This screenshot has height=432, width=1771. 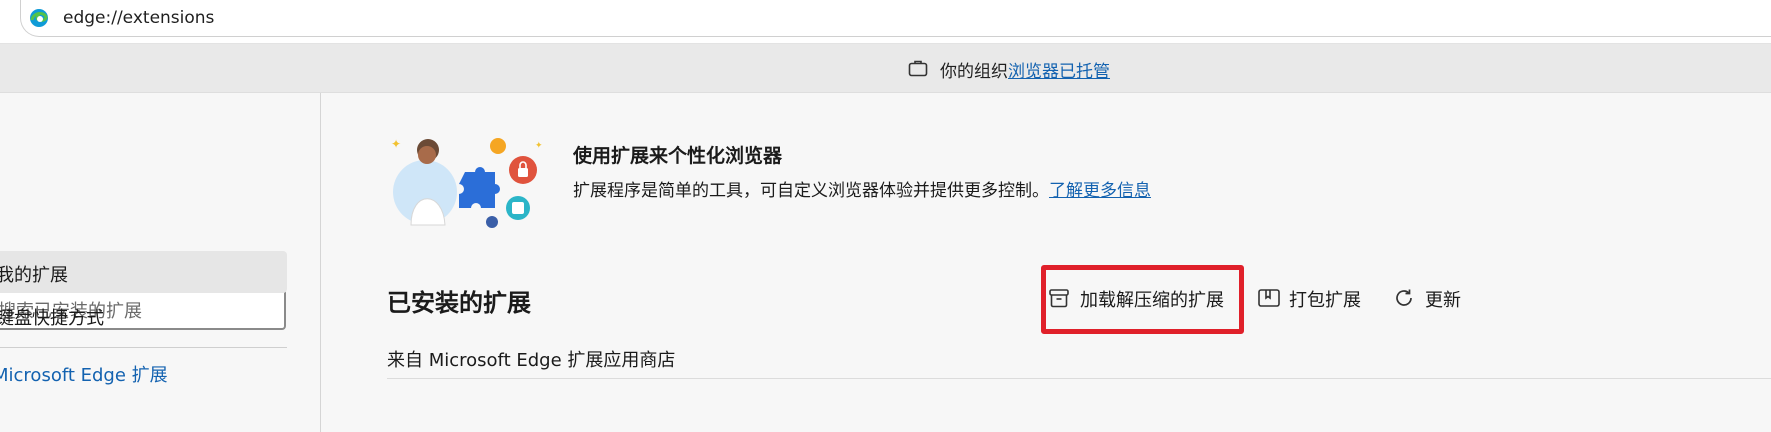 I want to click on managed-notice-text: 你的组织浏览器已托管, so click(x=1025, y=69).